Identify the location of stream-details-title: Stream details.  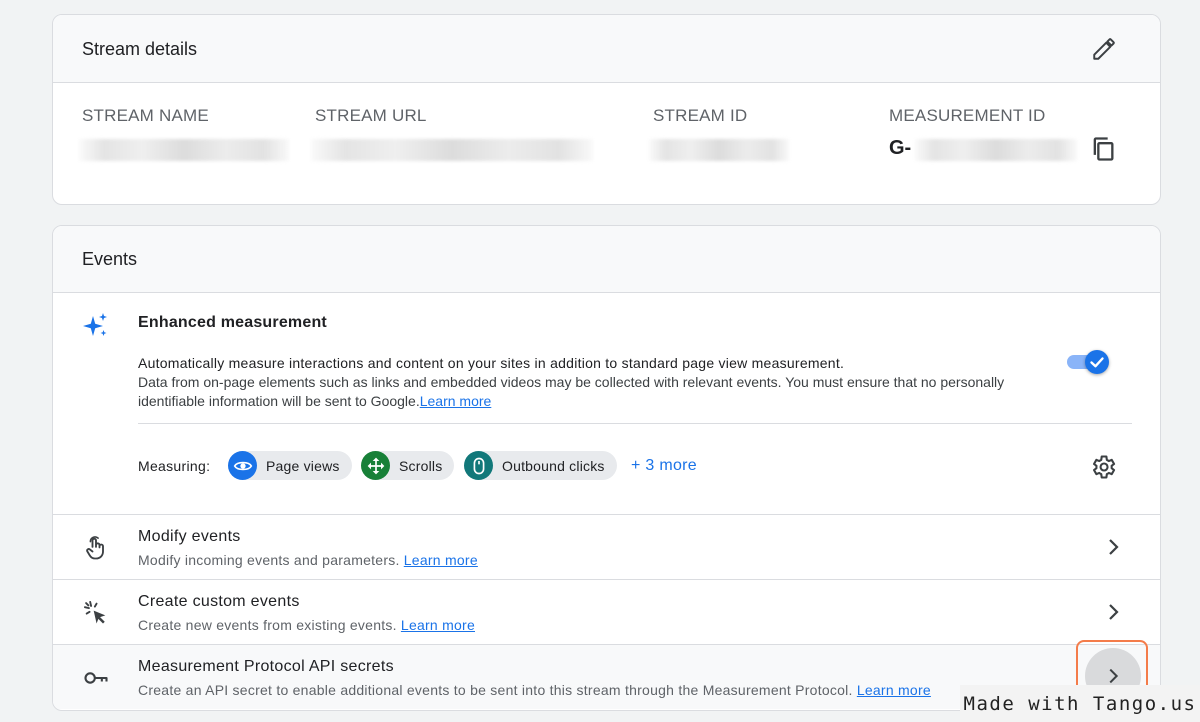
(140, 49).